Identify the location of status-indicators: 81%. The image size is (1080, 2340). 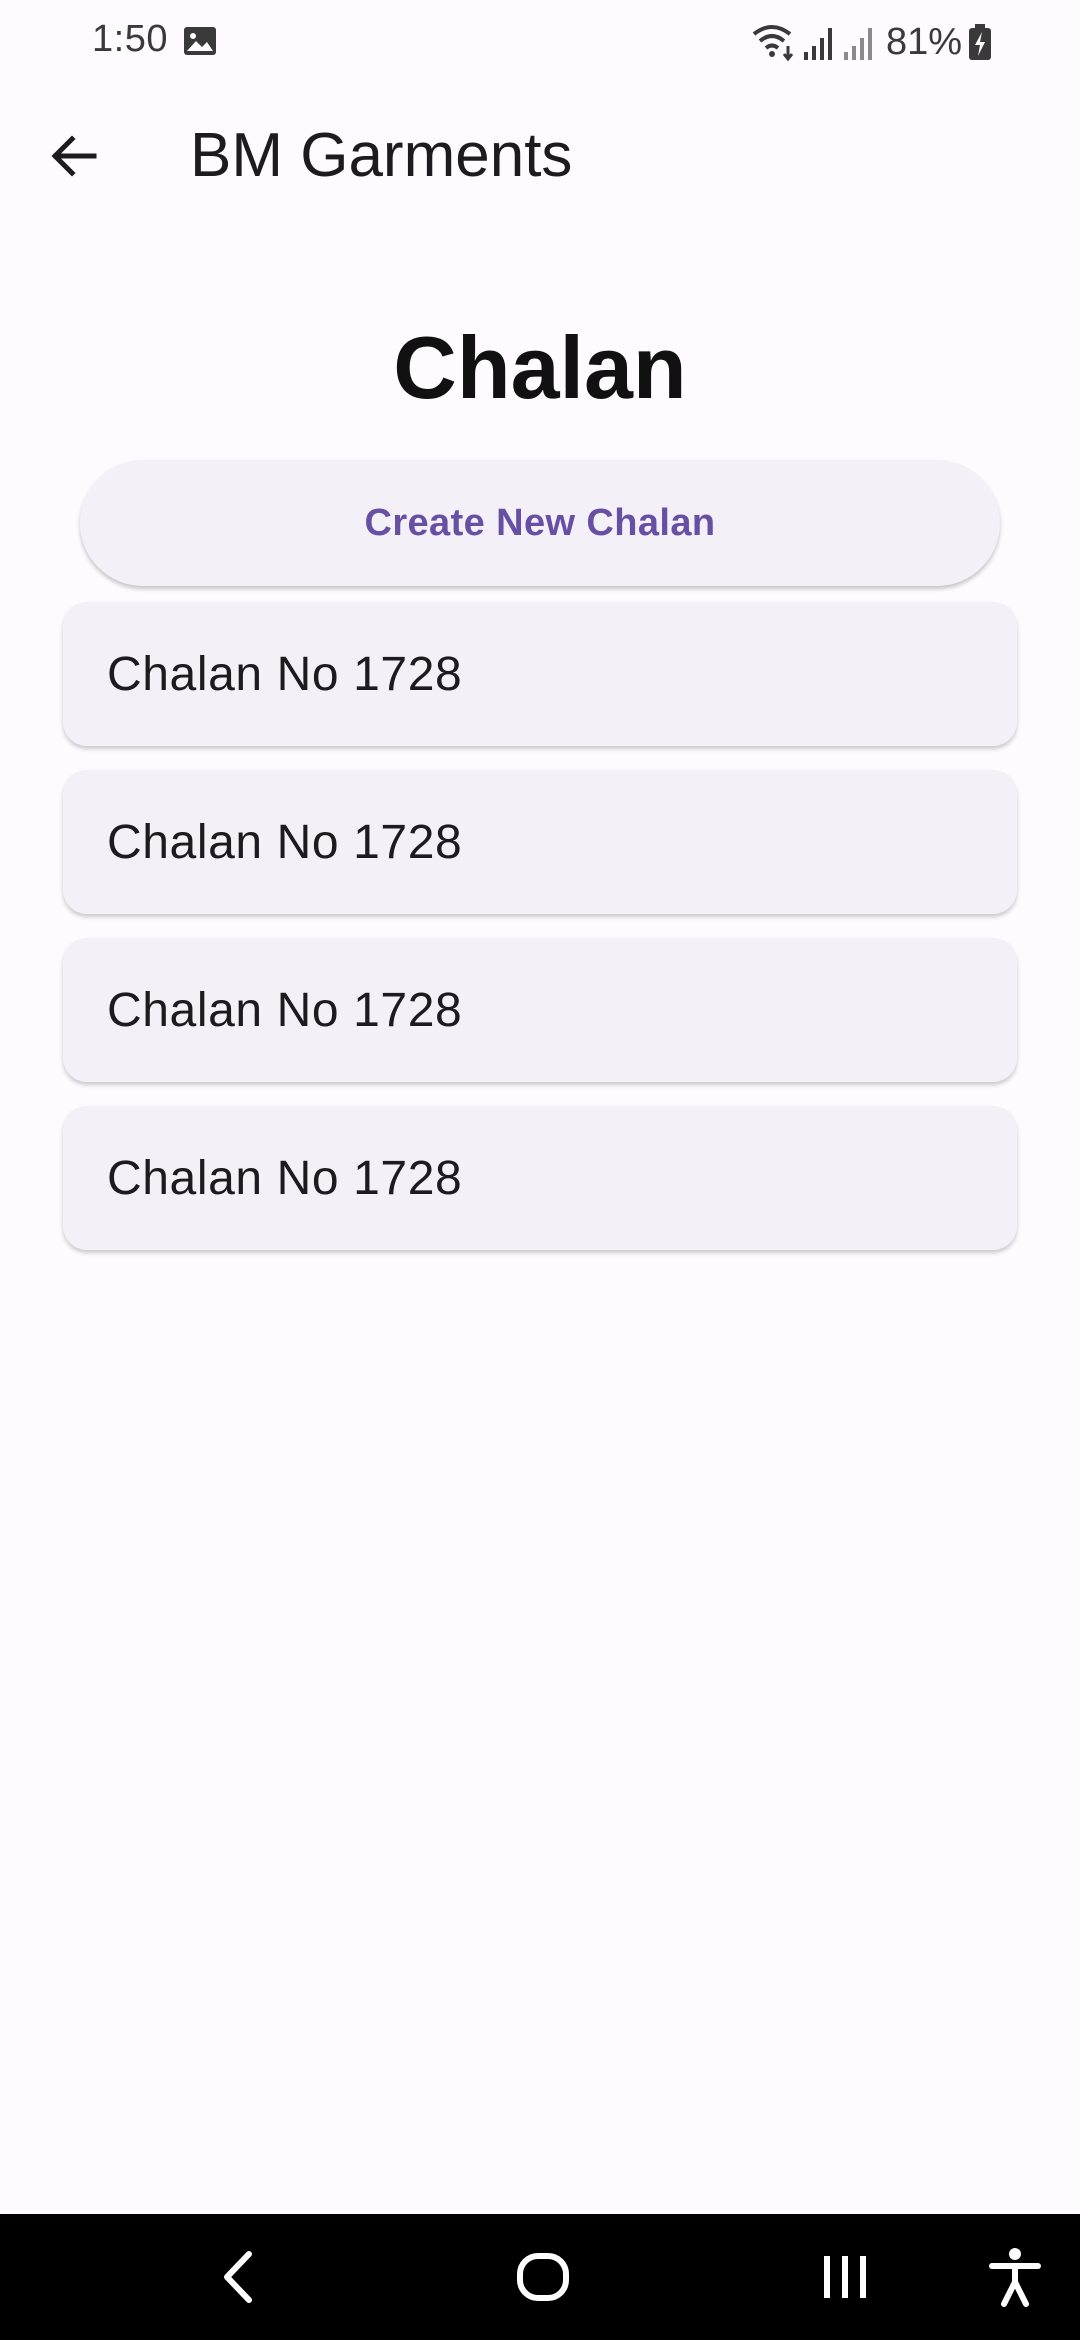
(872, 42).